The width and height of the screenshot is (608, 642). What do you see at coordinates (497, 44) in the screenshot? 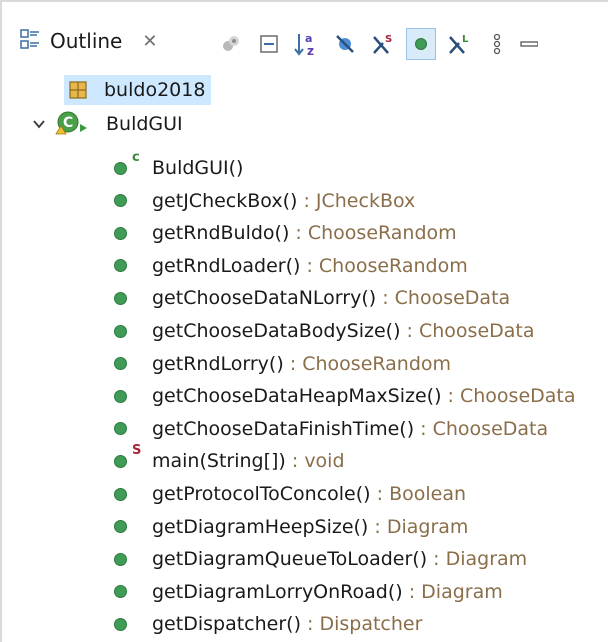
I see `view-menu-button` at bounding box center [497, 44].